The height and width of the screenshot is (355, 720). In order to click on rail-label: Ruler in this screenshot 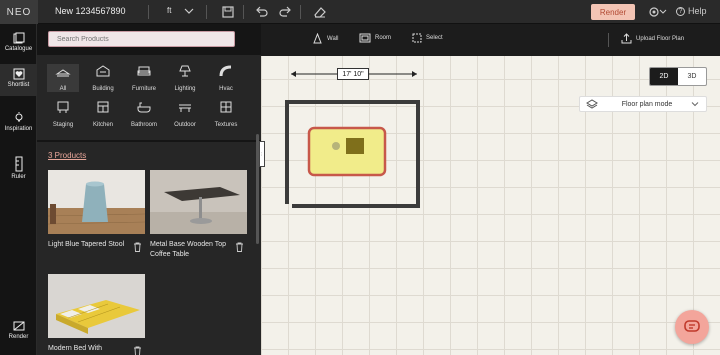, I will do `click(18, 177)`.